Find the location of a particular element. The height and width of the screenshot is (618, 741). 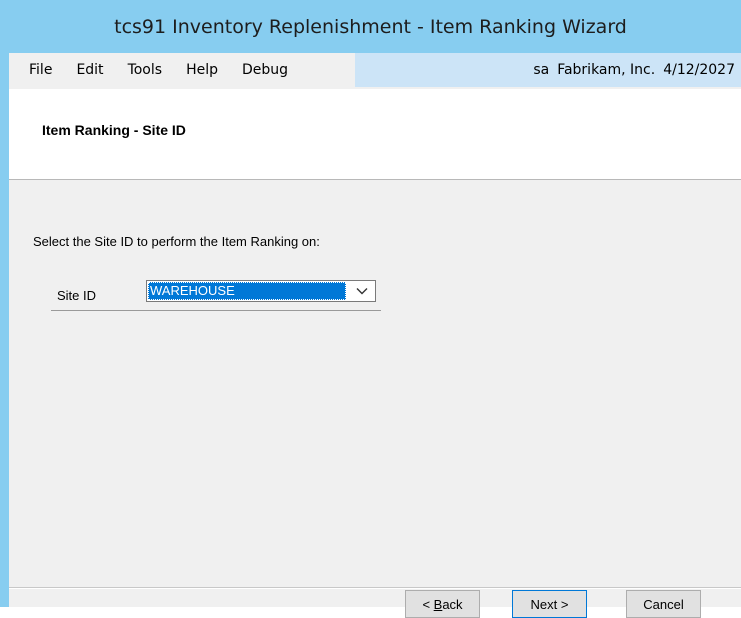

menu-tools: Tools is located at coordinates (145, 70).